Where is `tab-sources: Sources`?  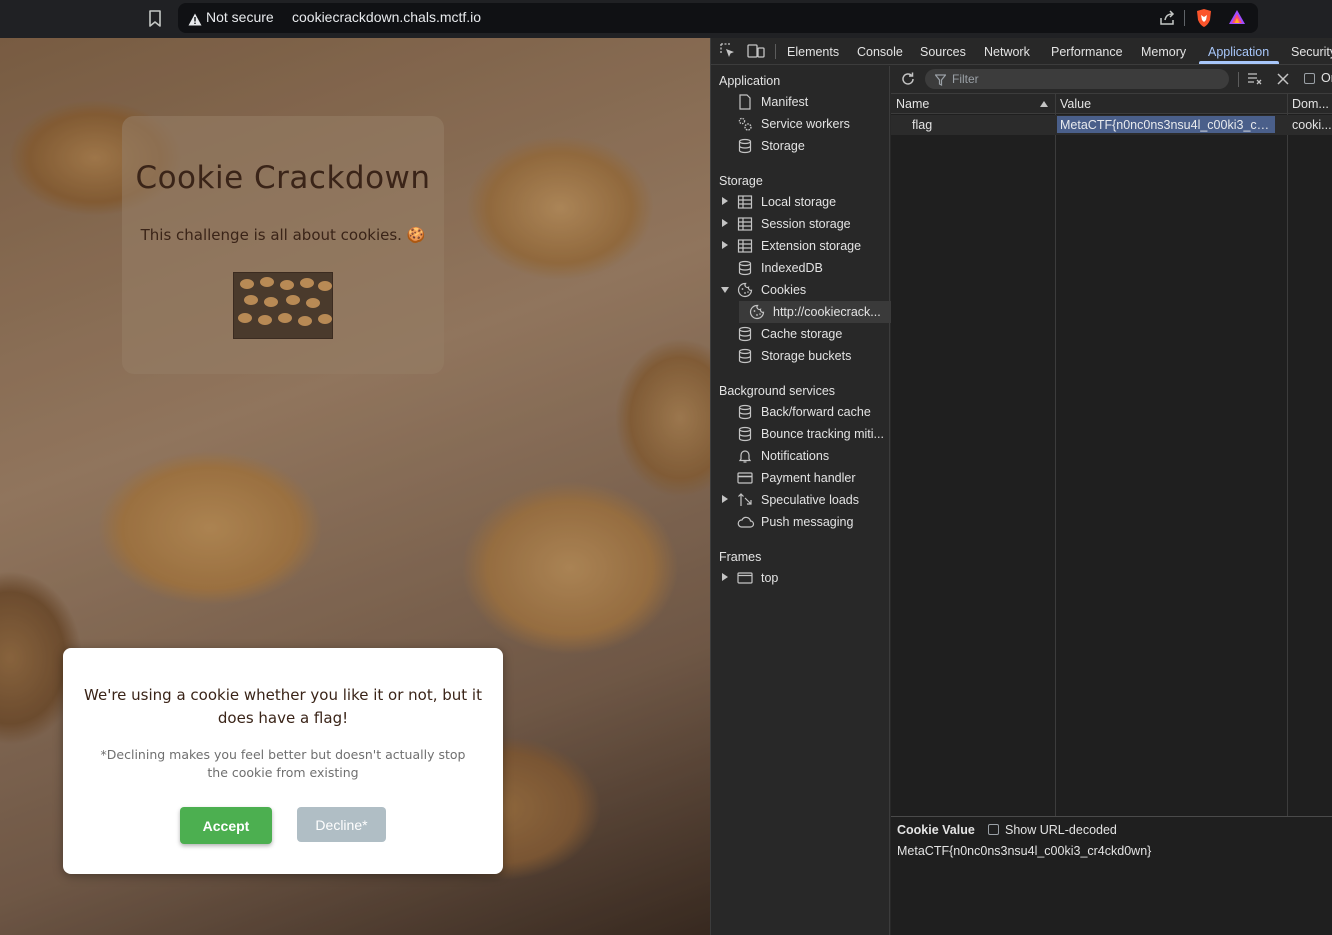
tab-sources: Sources is located at coordinates (943, 52).